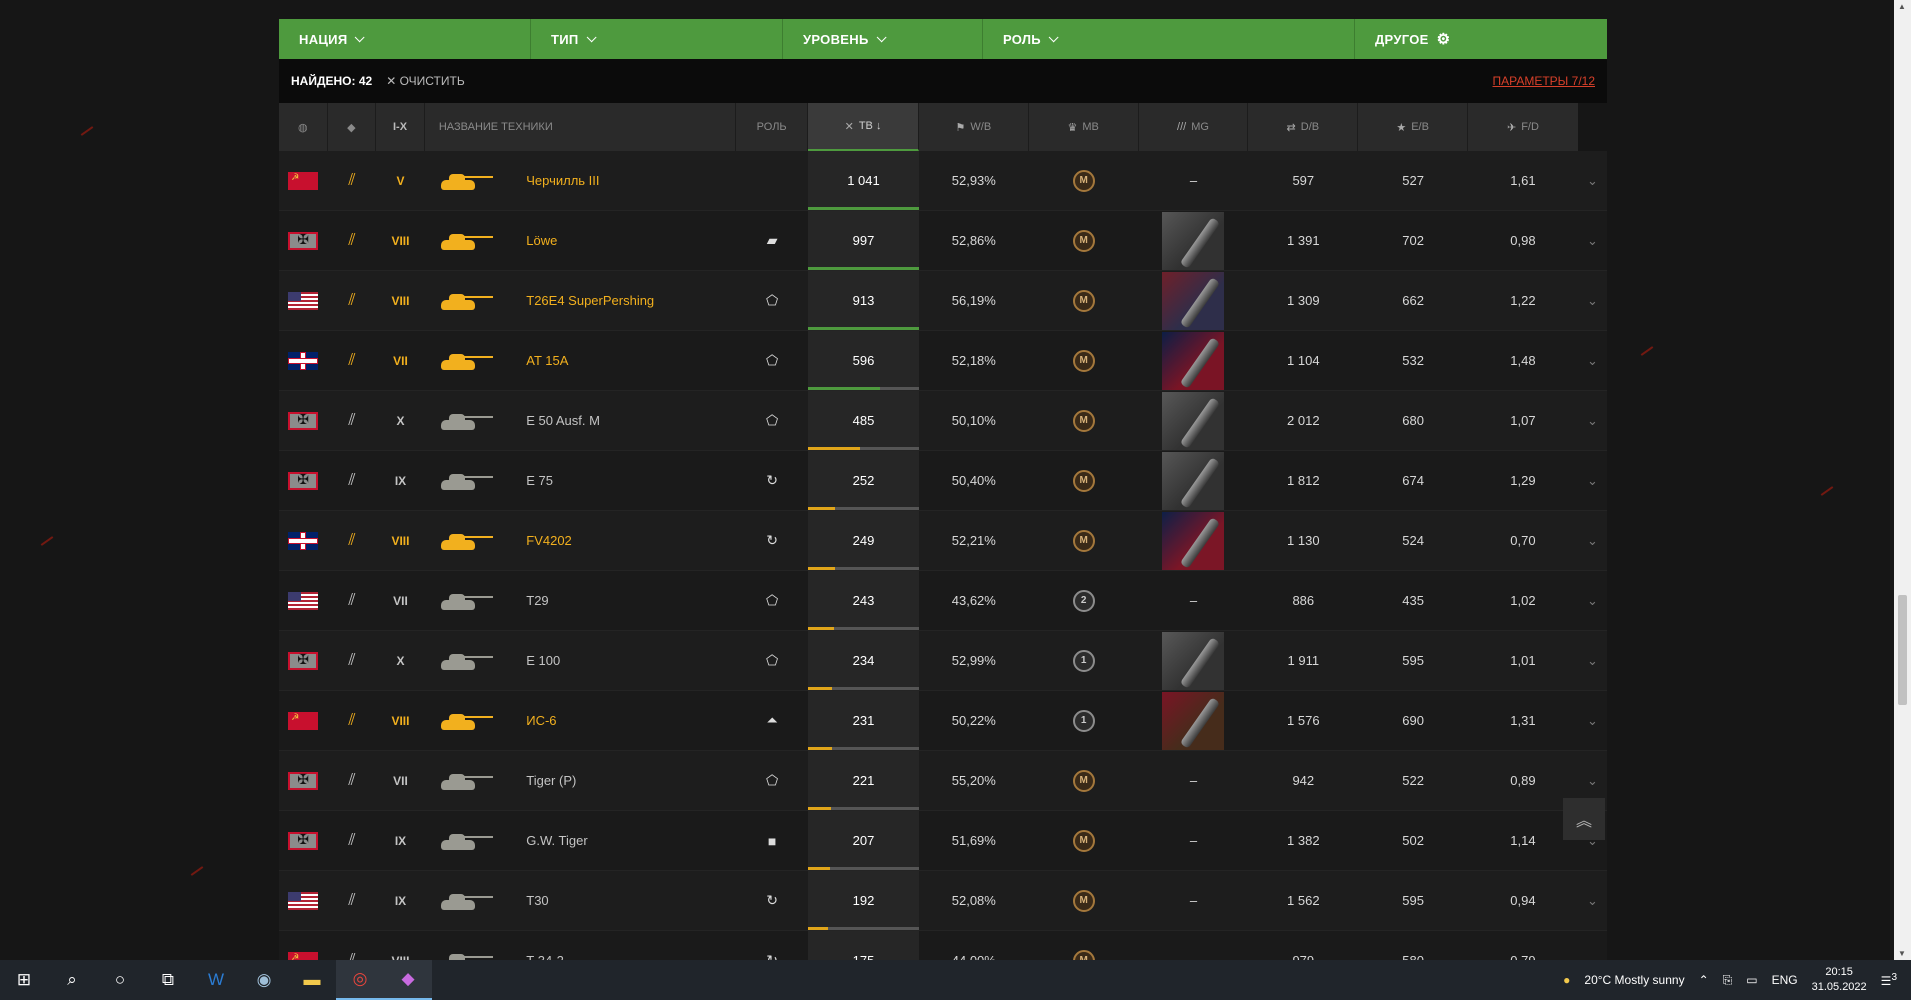 The image size is (1911, 1000). What do you see at coordinates (1194, 720) in the screenshot?
I see `mg-cell` at bounding box center [1194, 720].